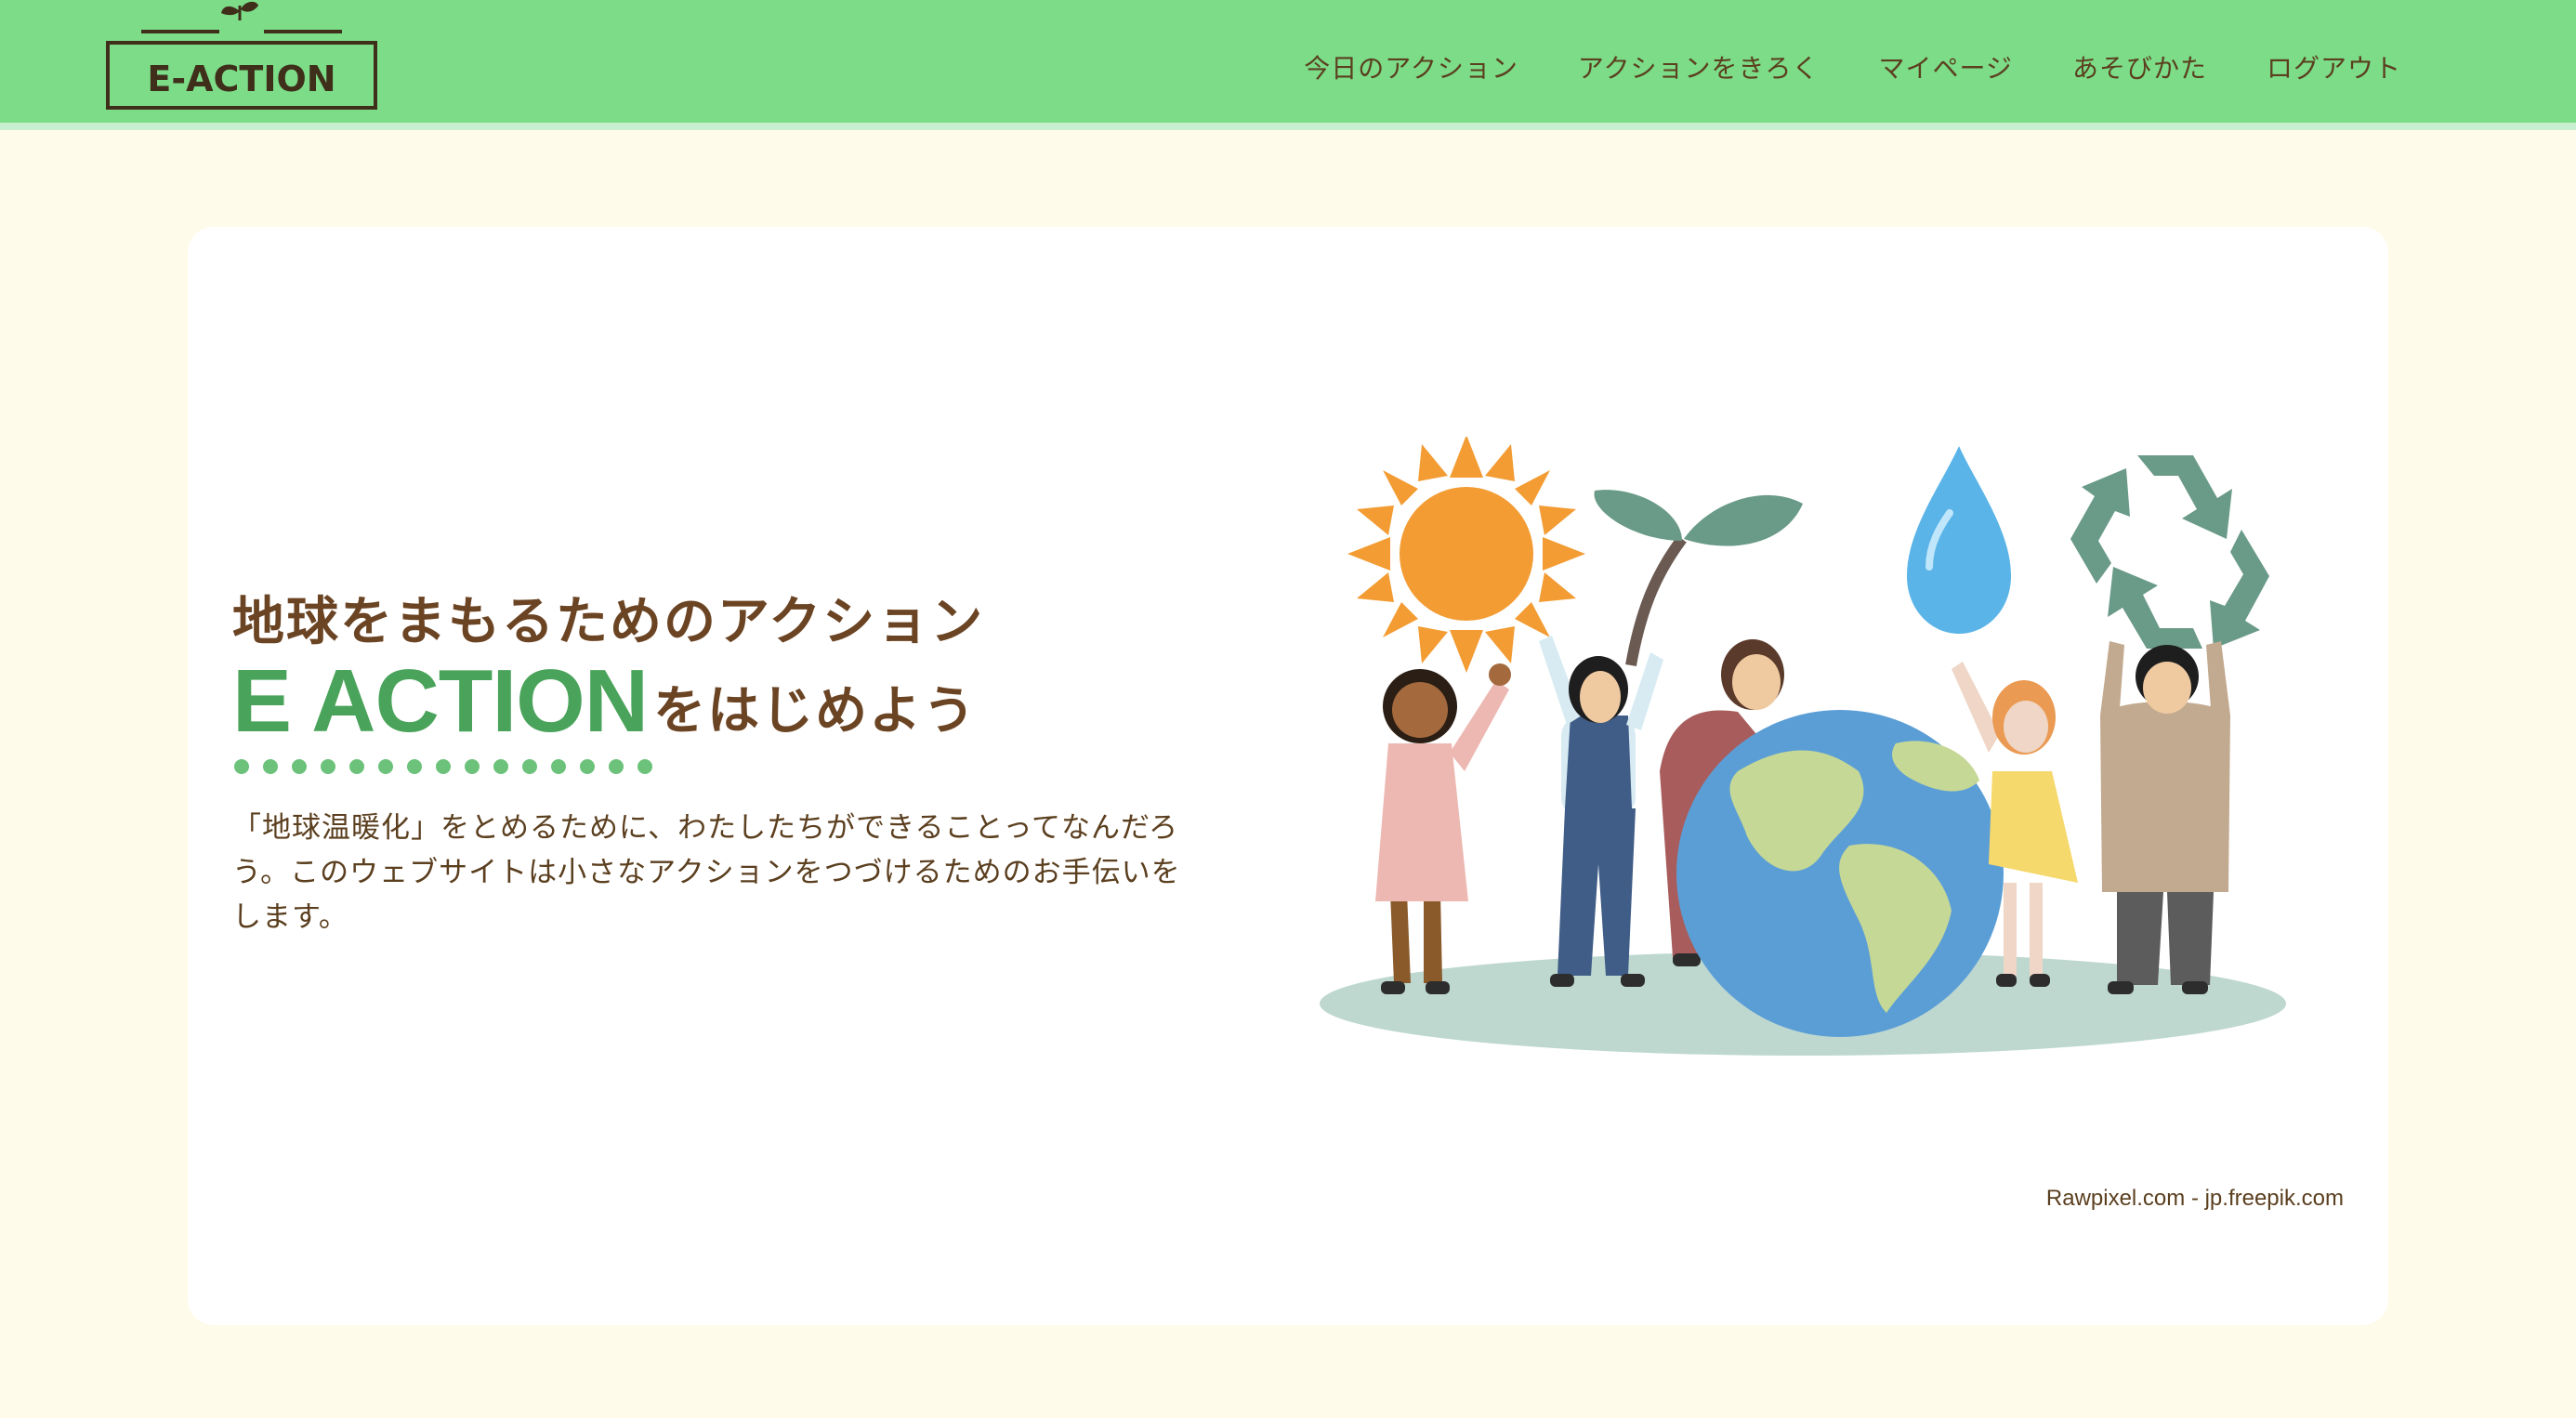 This screenshot has height=1418, width=2576. What do you see at coordinates (440, 702) in the screenshot?
I see `brand-name: E ACTION` at bounding box center [440, 702].